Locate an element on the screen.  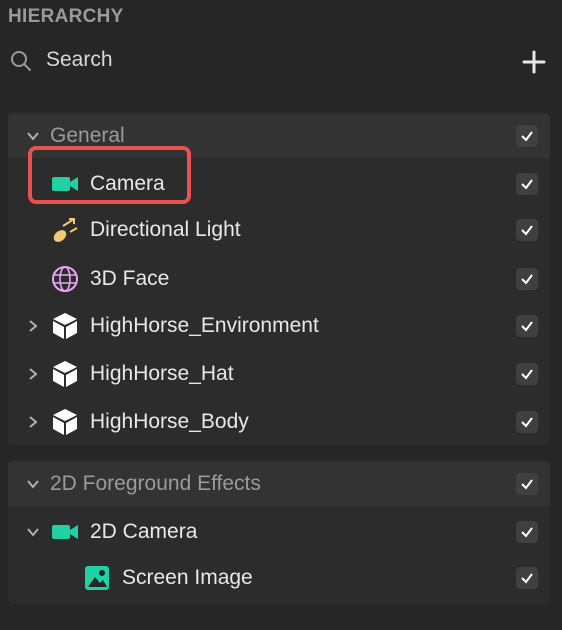
item-label: 3D Face is located at coordinates (130, 278).